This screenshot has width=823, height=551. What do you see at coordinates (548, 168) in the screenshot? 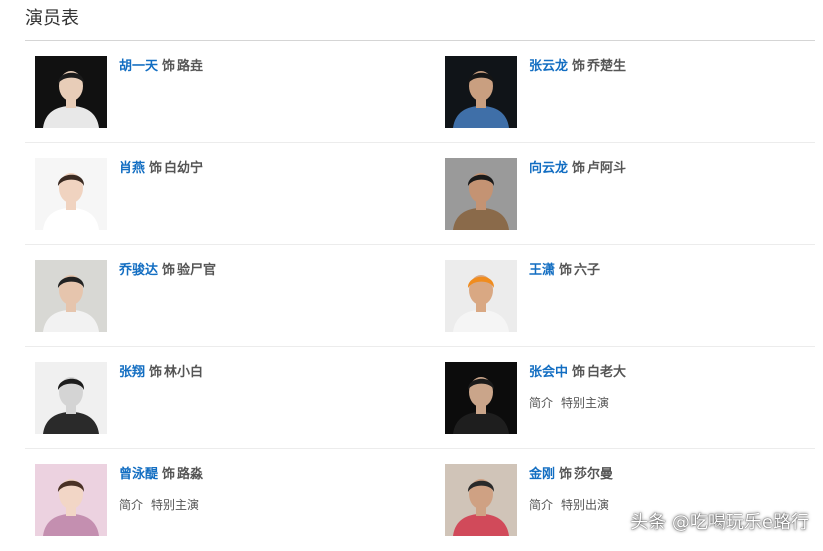
I see `actor-name-link: 向云龙` at bounding box center [548, 168].